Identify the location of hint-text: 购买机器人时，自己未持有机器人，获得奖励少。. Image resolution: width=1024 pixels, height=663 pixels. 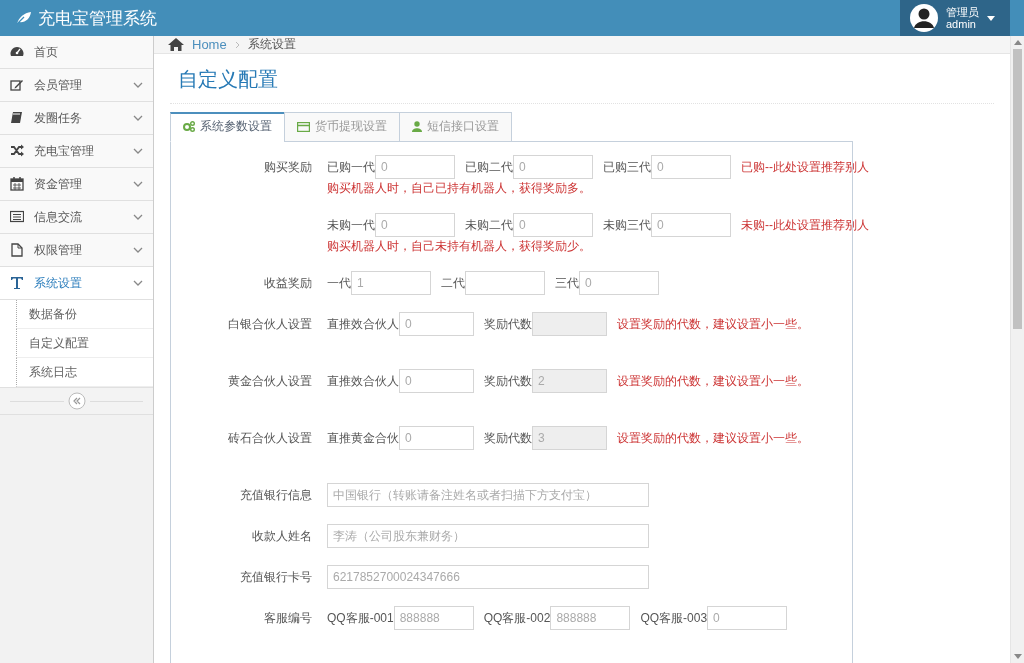
(459, 246).